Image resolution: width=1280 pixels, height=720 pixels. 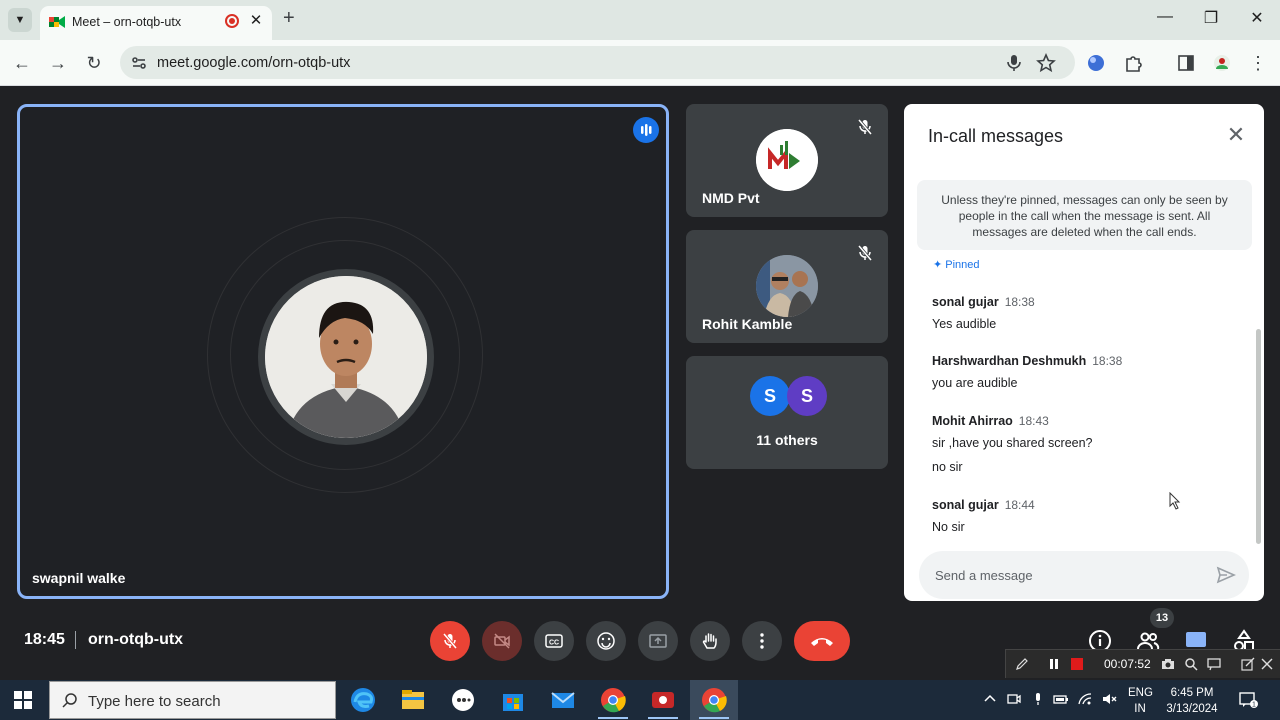 What do you see at coordinates (1085, 699) in the screenshot?
I see `wifi-icon` at bounding box center [1085, 699].